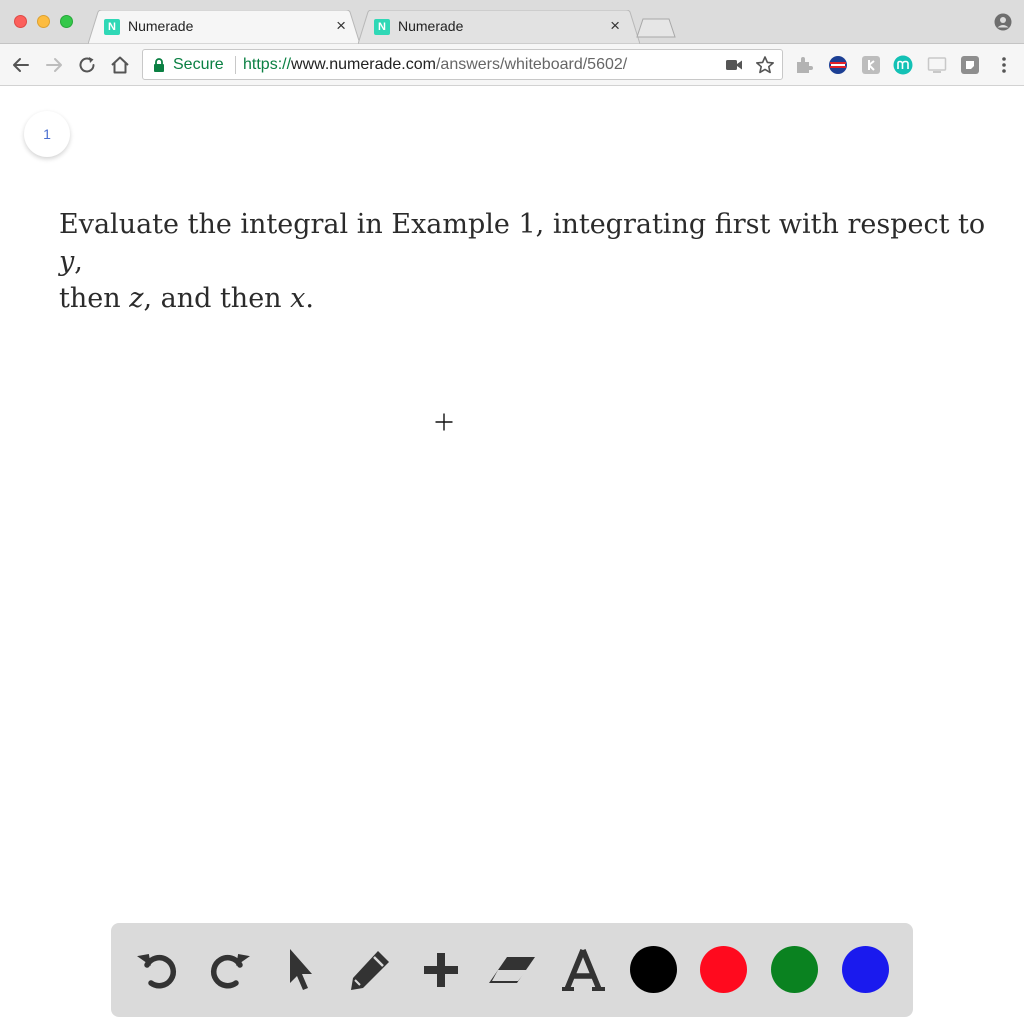  I want to click on lock-icon, so click(159, 65).